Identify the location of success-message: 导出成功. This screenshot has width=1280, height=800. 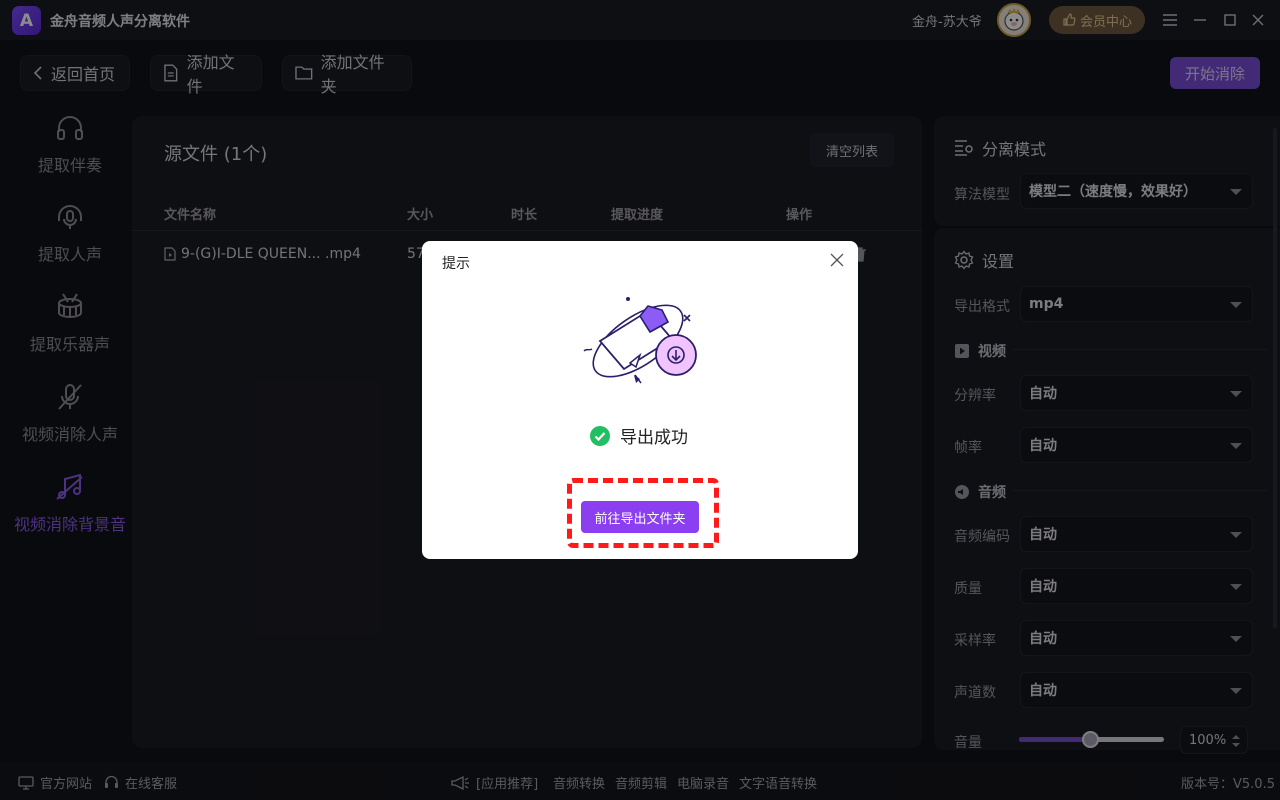
(639, 435).